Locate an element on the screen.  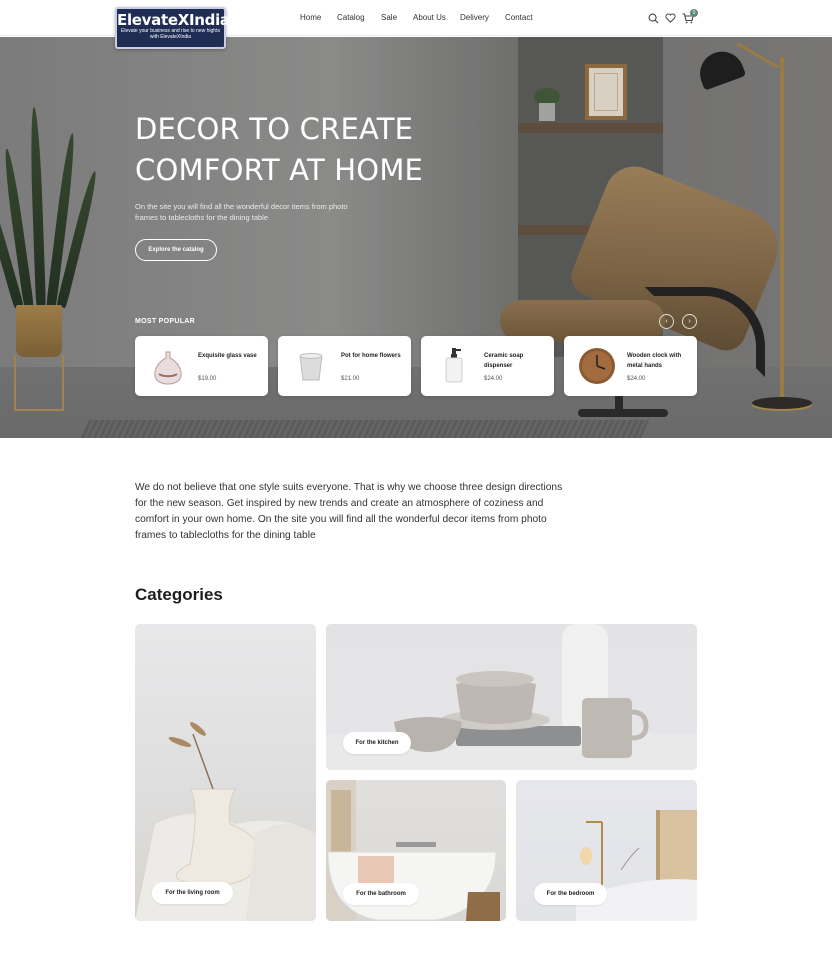
cart-icon: 0 is located at coordinates (689, 17).